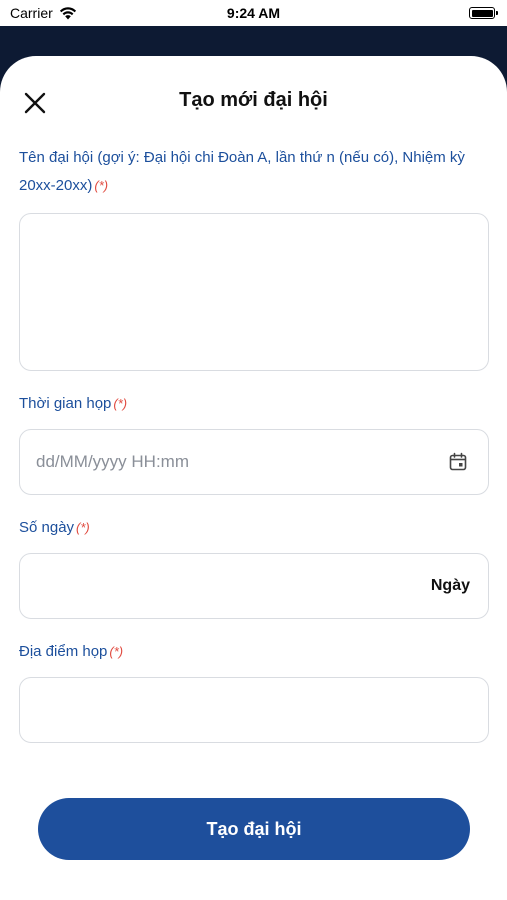  Describe the element at coordinates (253, 13) in the screenshot. I see `status-bar: Carrier 9:24 AM` at that location.